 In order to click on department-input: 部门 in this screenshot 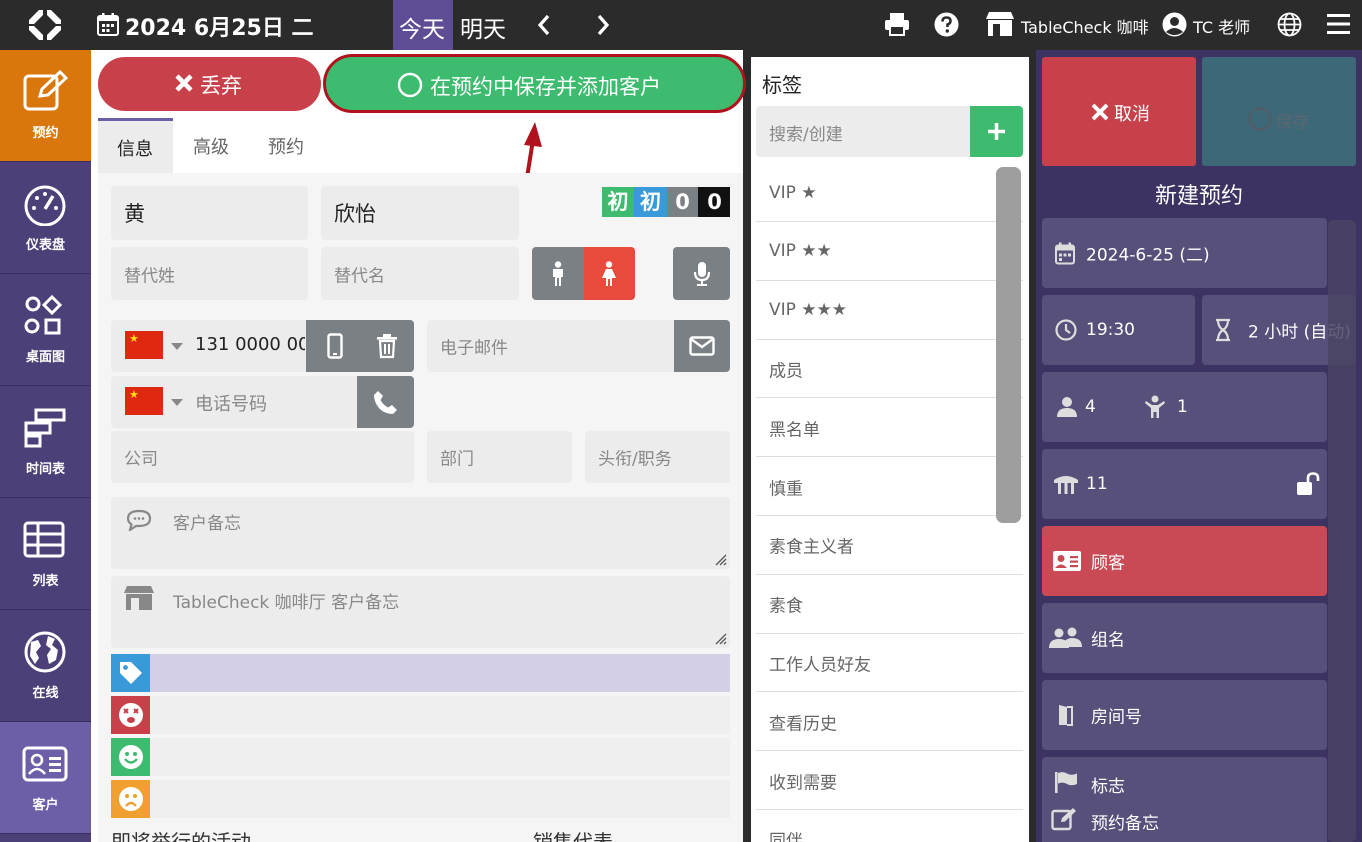, I will do `click(499, 457)`.